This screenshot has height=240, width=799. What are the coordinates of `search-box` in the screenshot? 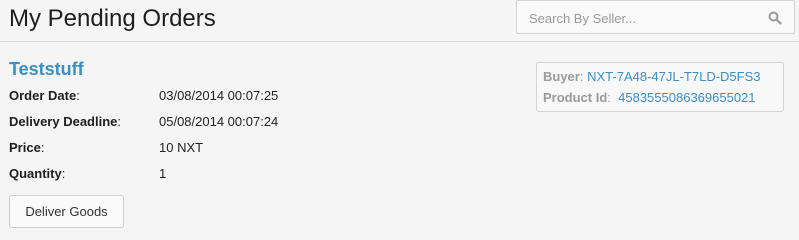 It's located at (655, 17).